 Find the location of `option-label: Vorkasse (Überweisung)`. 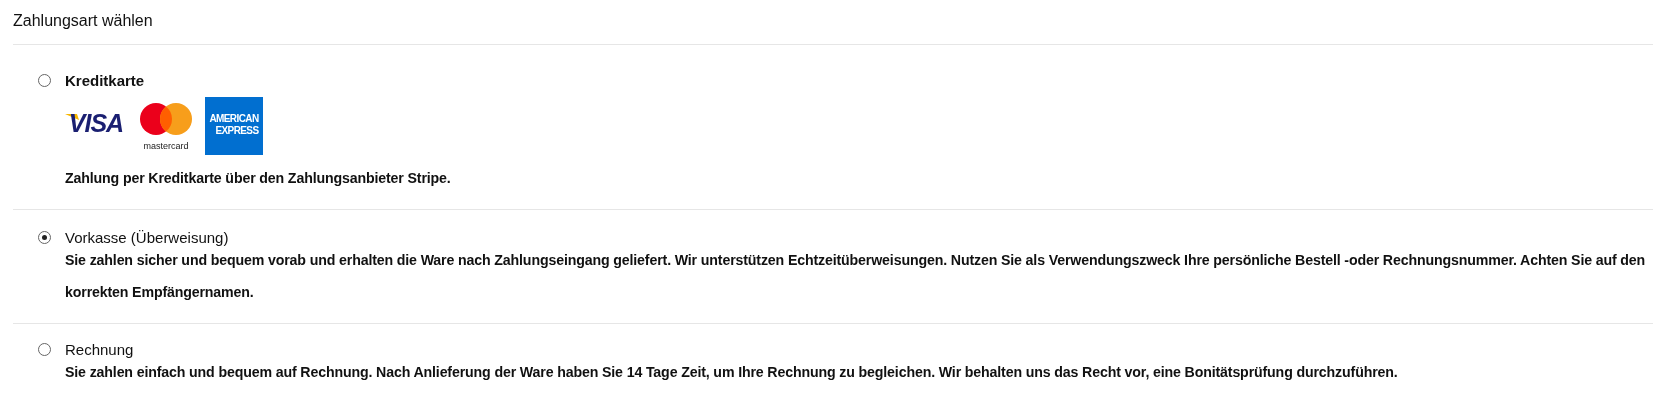

option-label: Vorkasse (Überweisung) is located at coordinates (859, 237).